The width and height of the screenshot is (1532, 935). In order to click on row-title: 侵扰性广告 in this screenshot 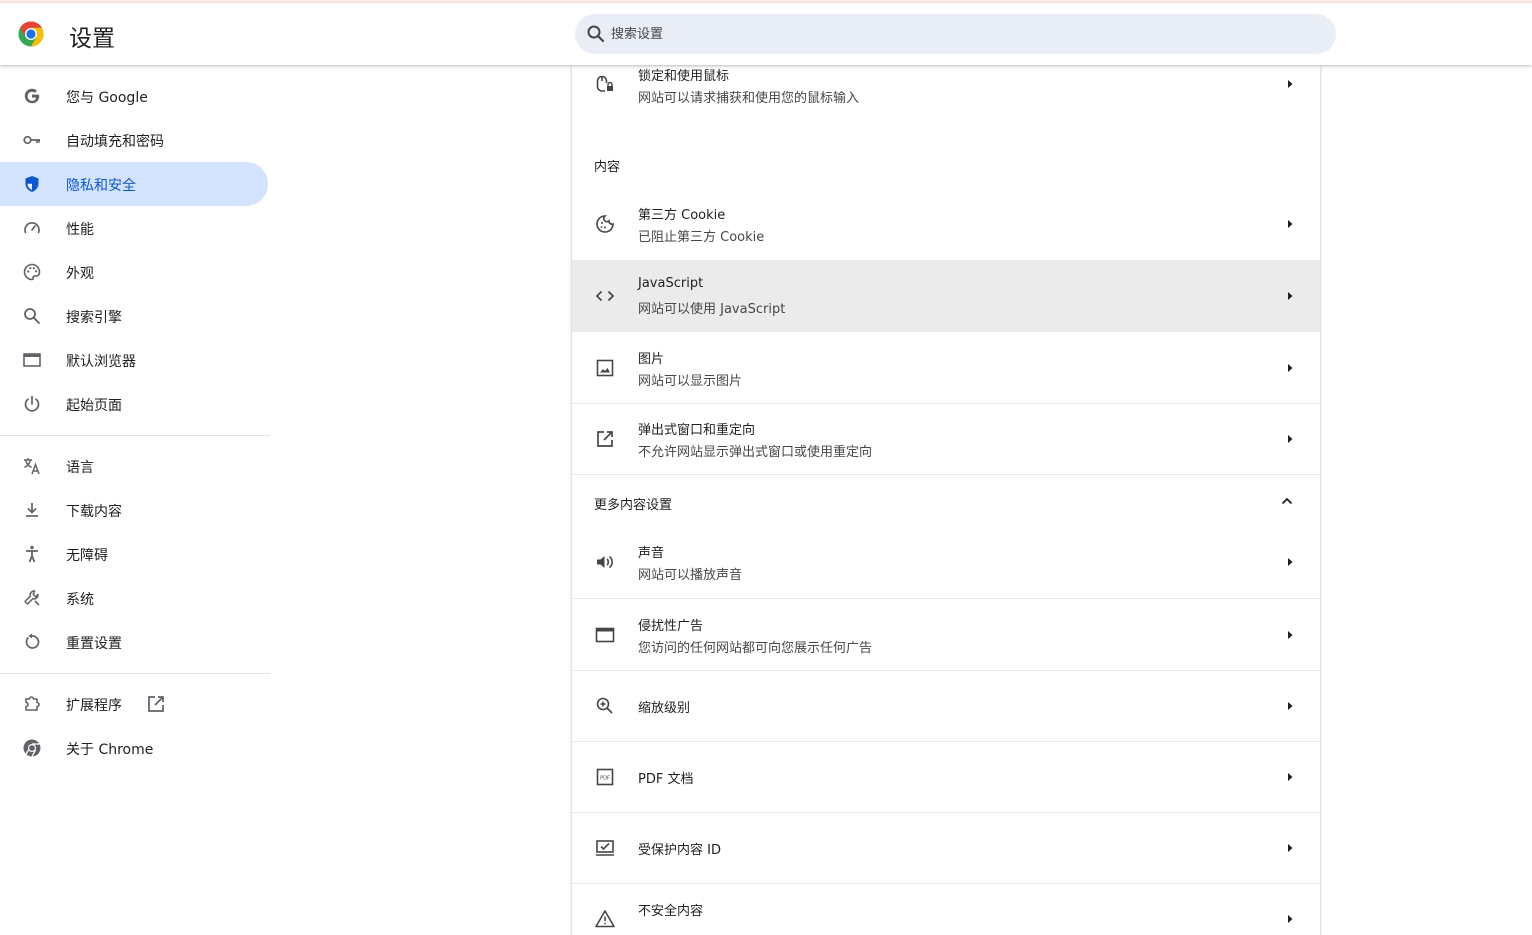, I will do `click(671, 626)`.